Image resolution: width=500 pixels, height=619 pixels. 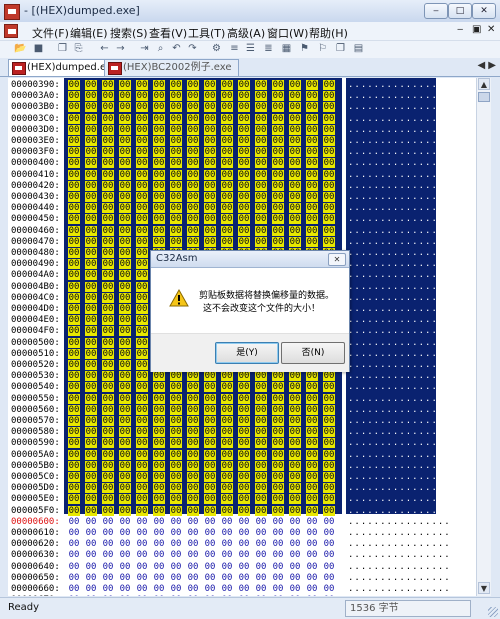 I want to click on menu-window: 窗口(W), so click(x=287, y=33).